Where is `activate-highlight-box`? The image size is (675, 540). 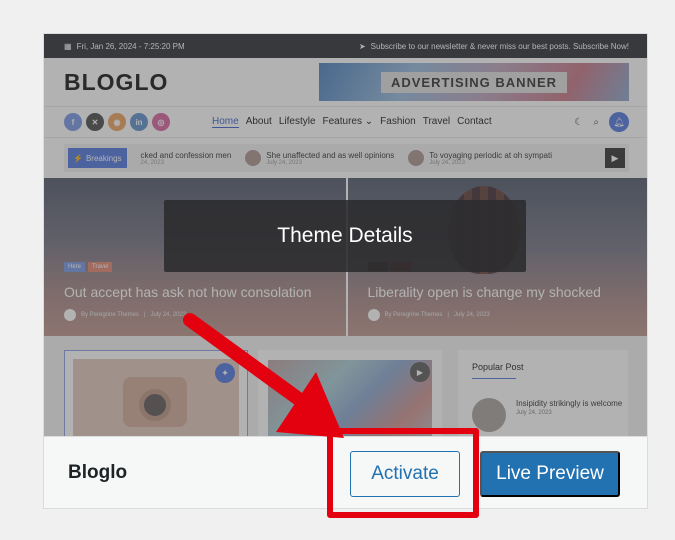 activate-highlight-box is located at coordinates (403, 473).